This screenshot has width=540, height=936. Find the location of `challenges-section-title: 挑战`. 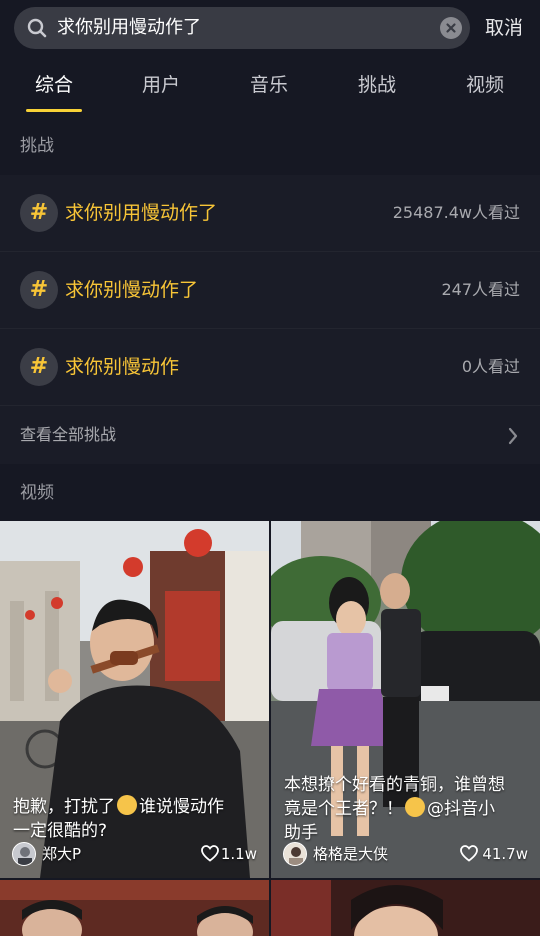

challenges-section-title: 挑战 is located at coordinates (37, 146).